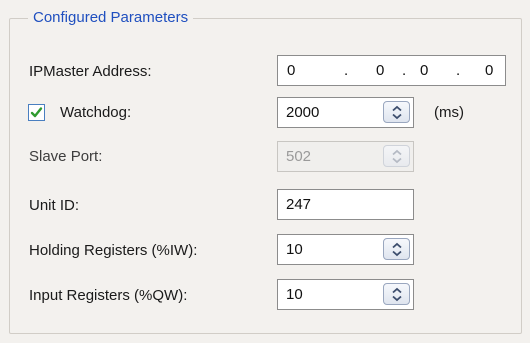  Describe the element at coordinates (54, 205) in the screenshot. I see `unit-id-label: Unit ID:` at that location.